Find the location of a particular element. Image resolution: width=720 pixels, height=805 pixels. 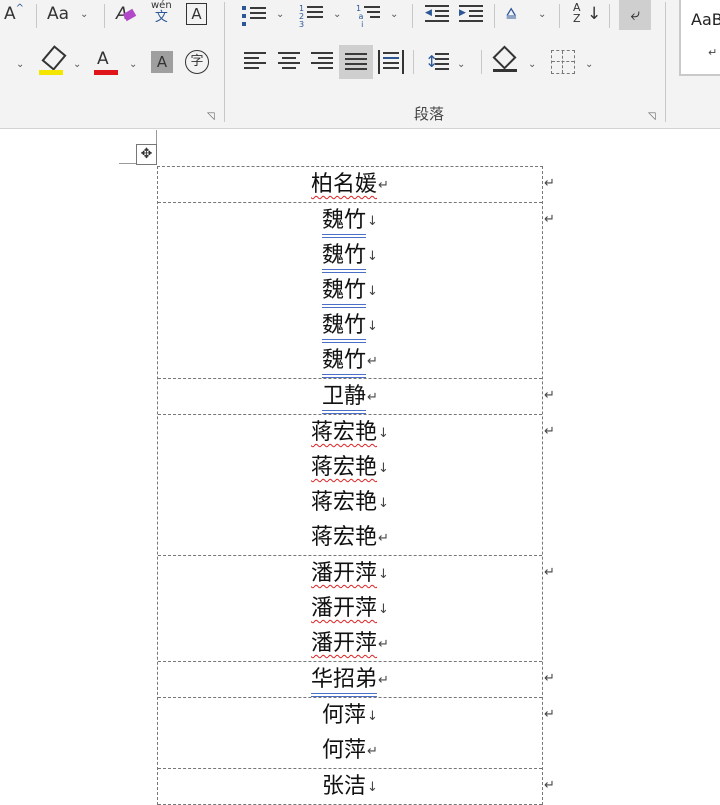

font-color-button: A is located at coordinates (103, 59).